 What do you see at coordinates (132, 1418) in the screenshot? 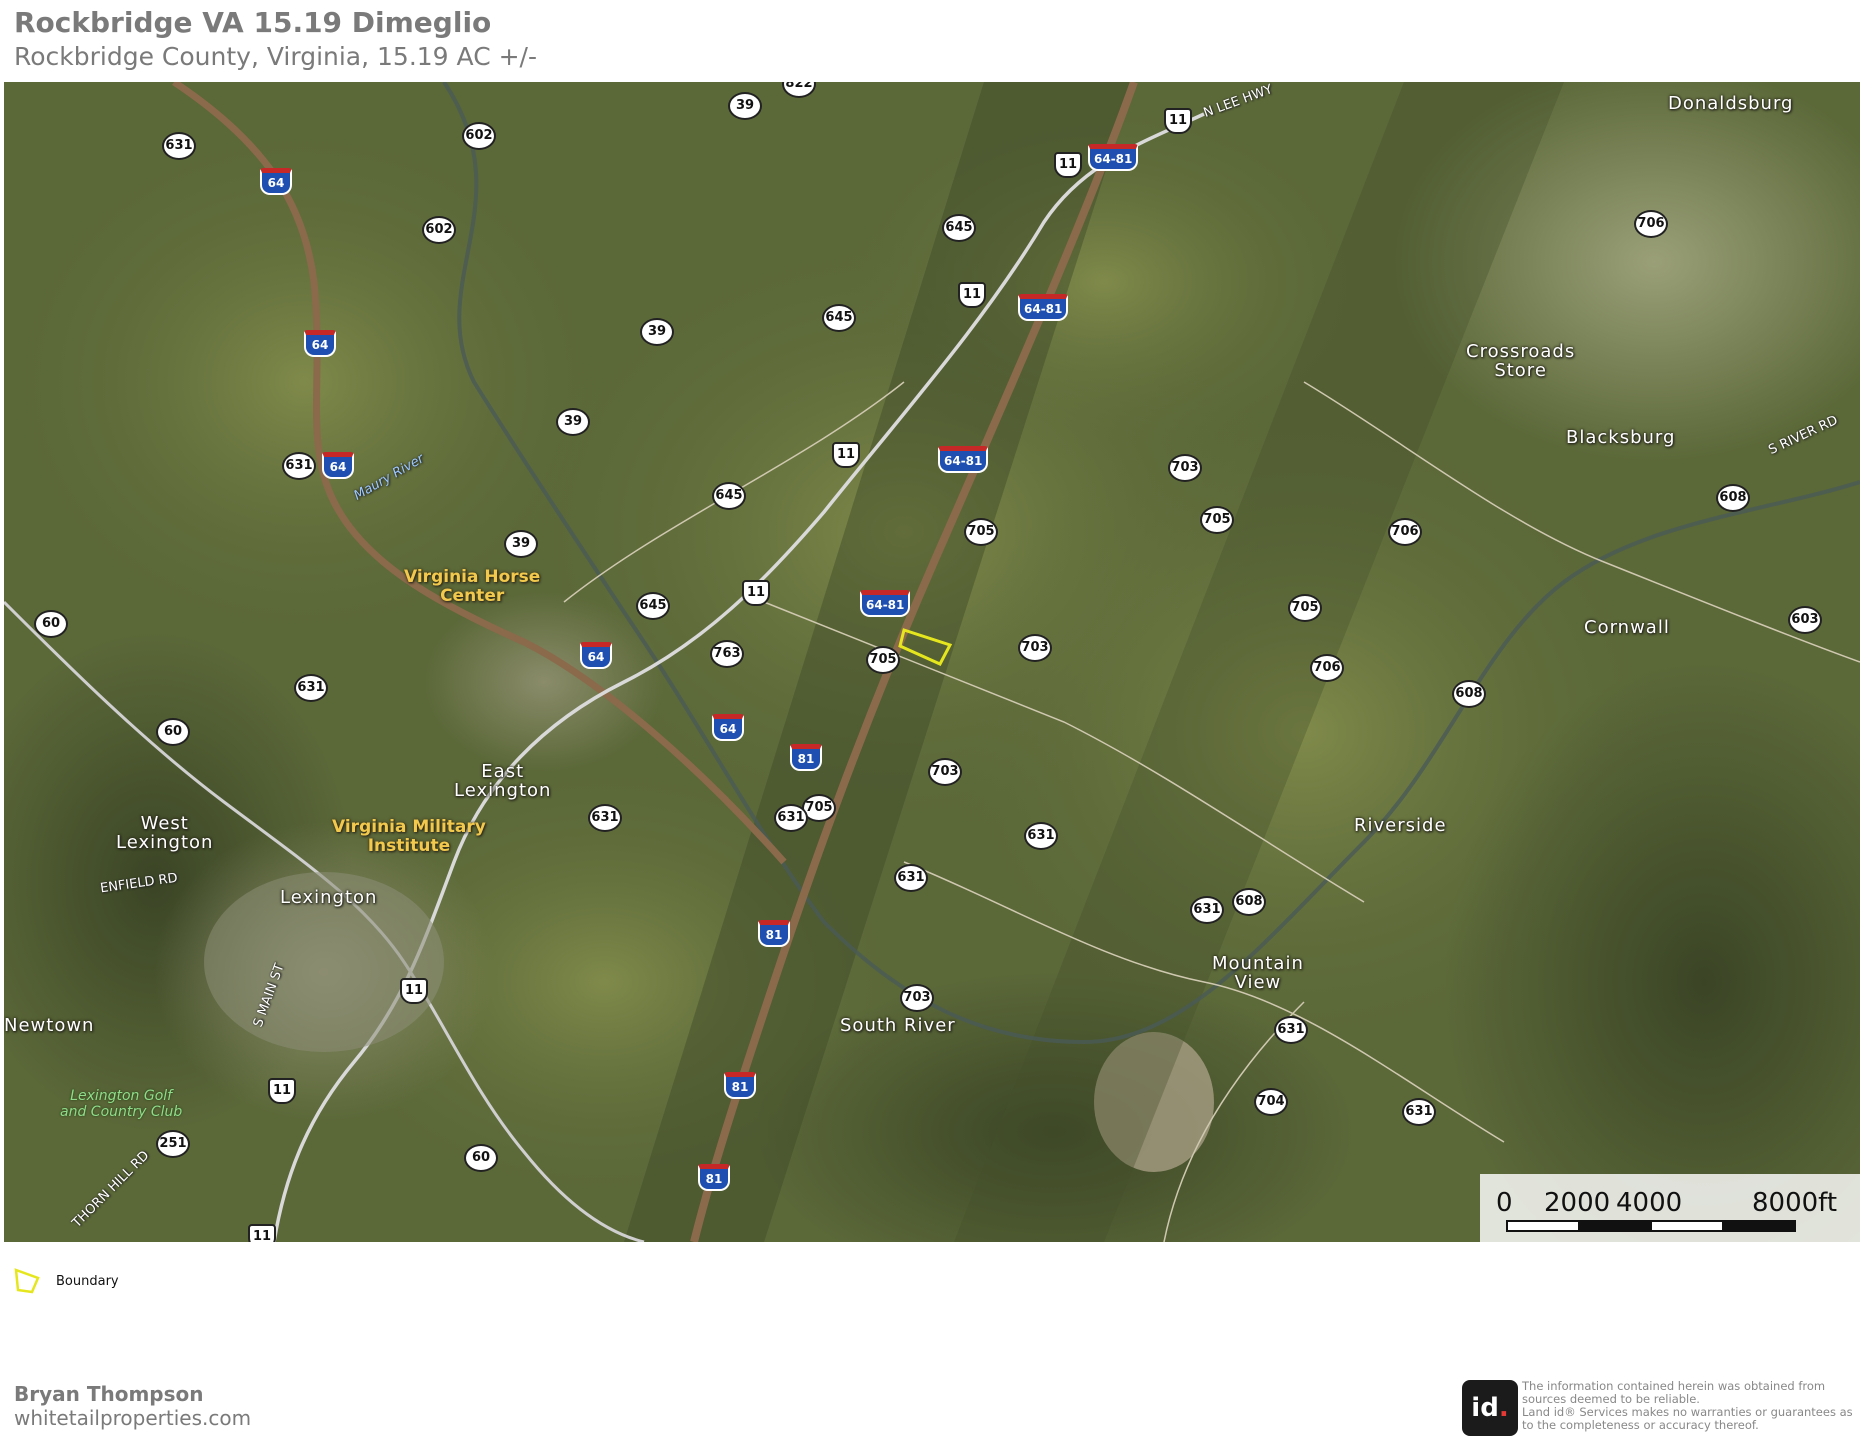
I see `website-link: whitetailproperties.com` at bounding box center [132, 1418].